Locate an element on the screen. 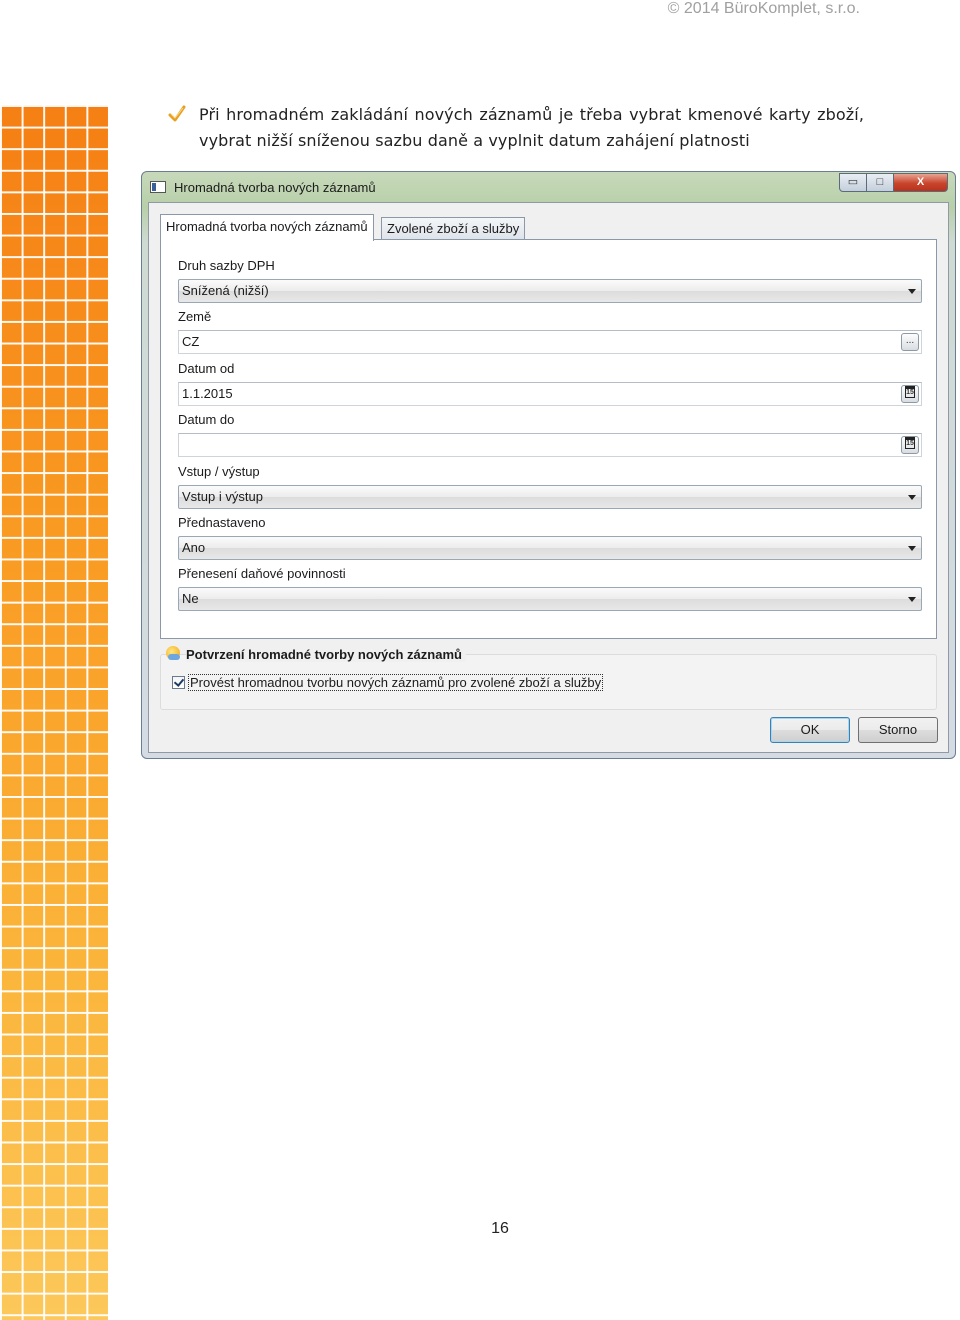 This screenshot has width=960, height=1320. tab-selected-goods: Zvolené zboží a služby is located at coordinates (453, 228).